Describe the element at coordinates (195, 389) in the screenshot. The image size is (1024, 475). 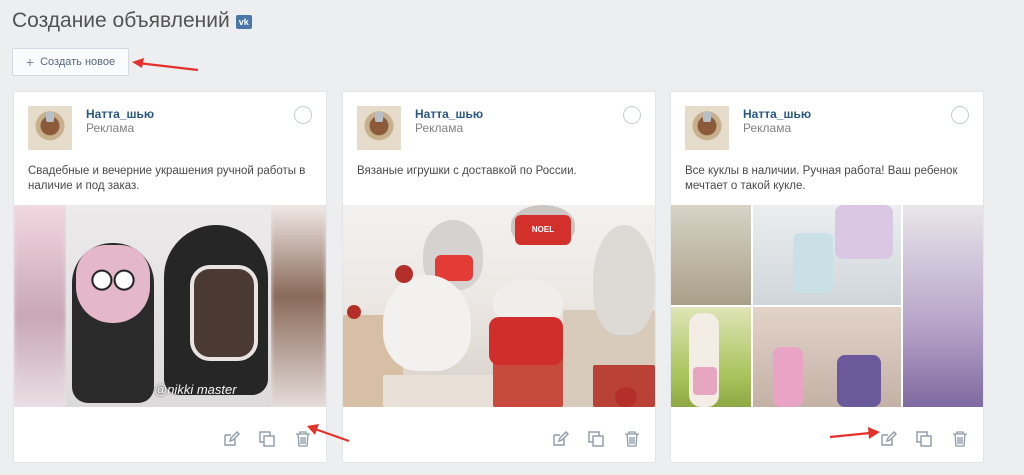
I see `image-watermark: @nikki master` at that location.